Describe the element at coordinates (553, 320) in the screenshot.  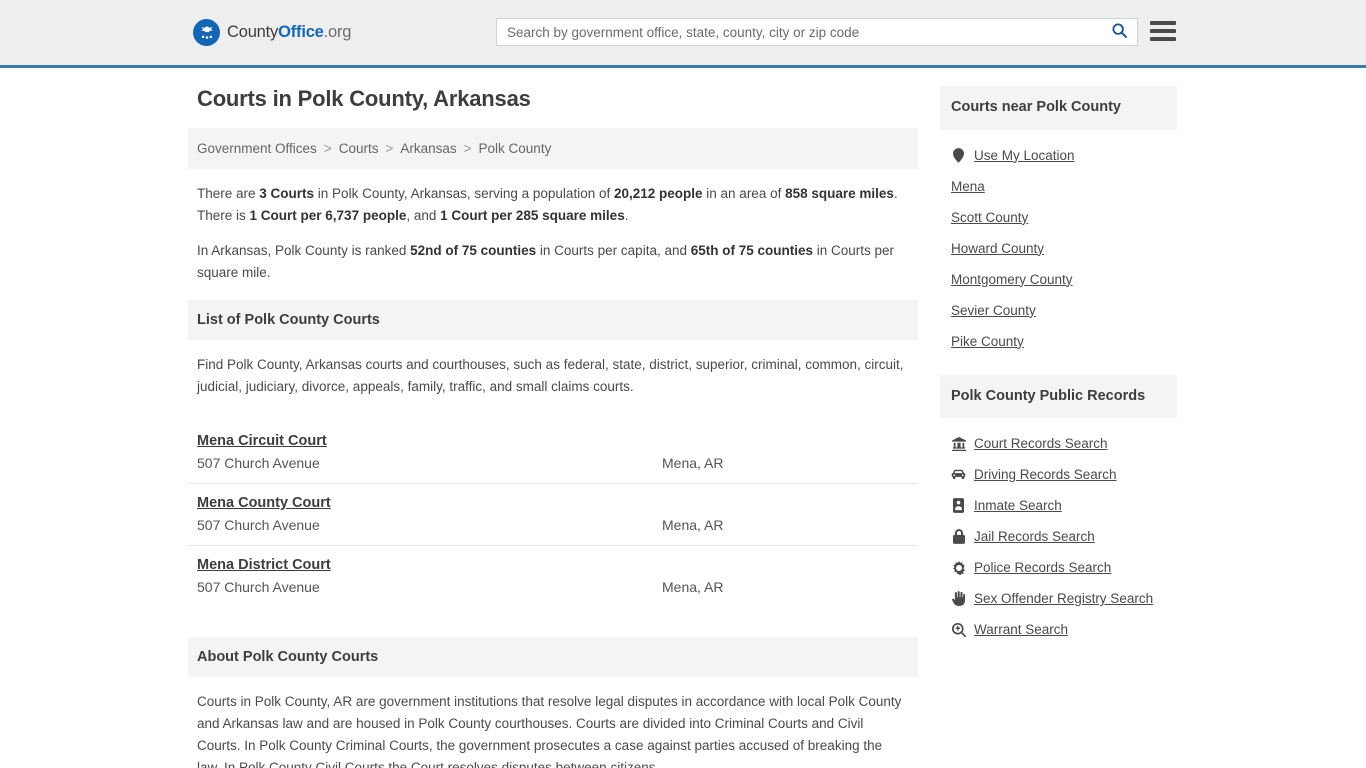
I see `list-section-heading: List of Polk County Courts` at that location.